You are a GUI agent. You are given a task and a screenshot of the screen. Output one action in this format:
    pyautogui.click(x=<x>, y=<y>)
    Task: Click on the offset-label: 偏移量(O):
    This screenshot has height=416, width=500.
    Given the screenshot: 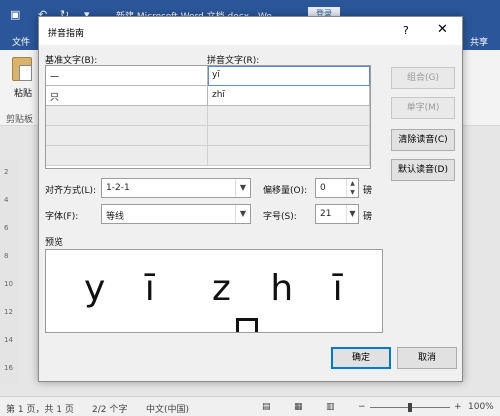 What is the action you would take?
    pyautogui.click(x=285, y=191)
    